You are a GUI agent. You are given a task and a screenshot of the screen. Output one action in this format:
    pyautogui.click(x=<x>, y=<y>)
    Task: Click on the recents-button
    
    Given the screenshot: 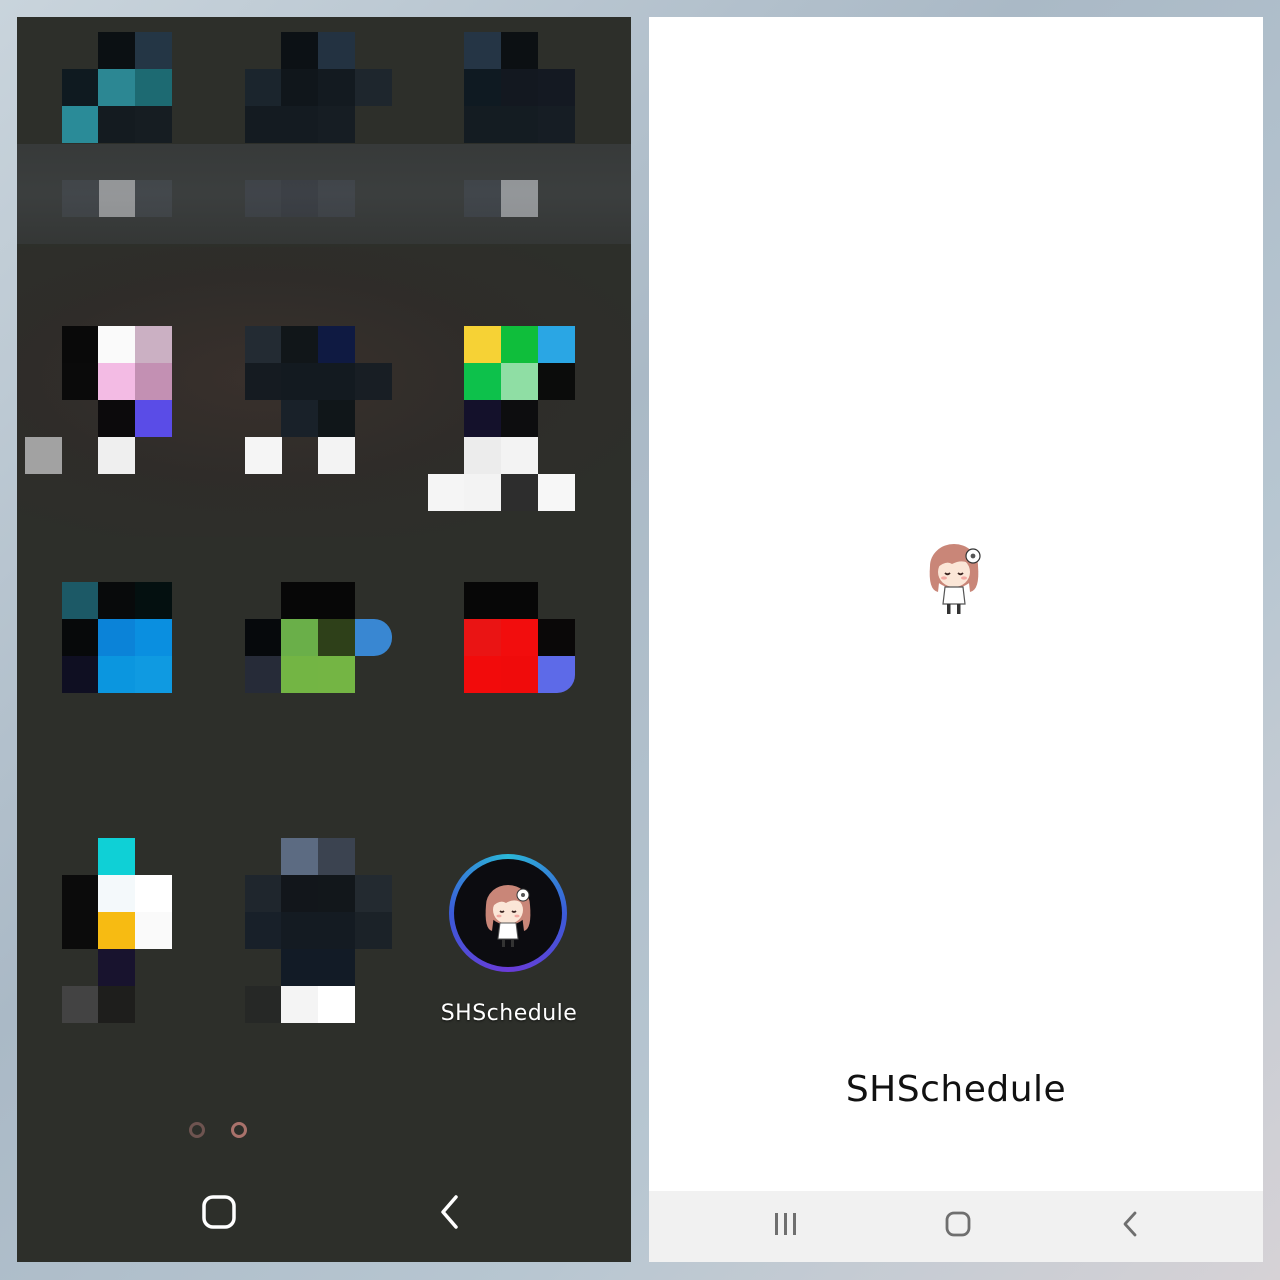 What is the action you would take?
    pyautogui.click(x=786, y=1226)
    